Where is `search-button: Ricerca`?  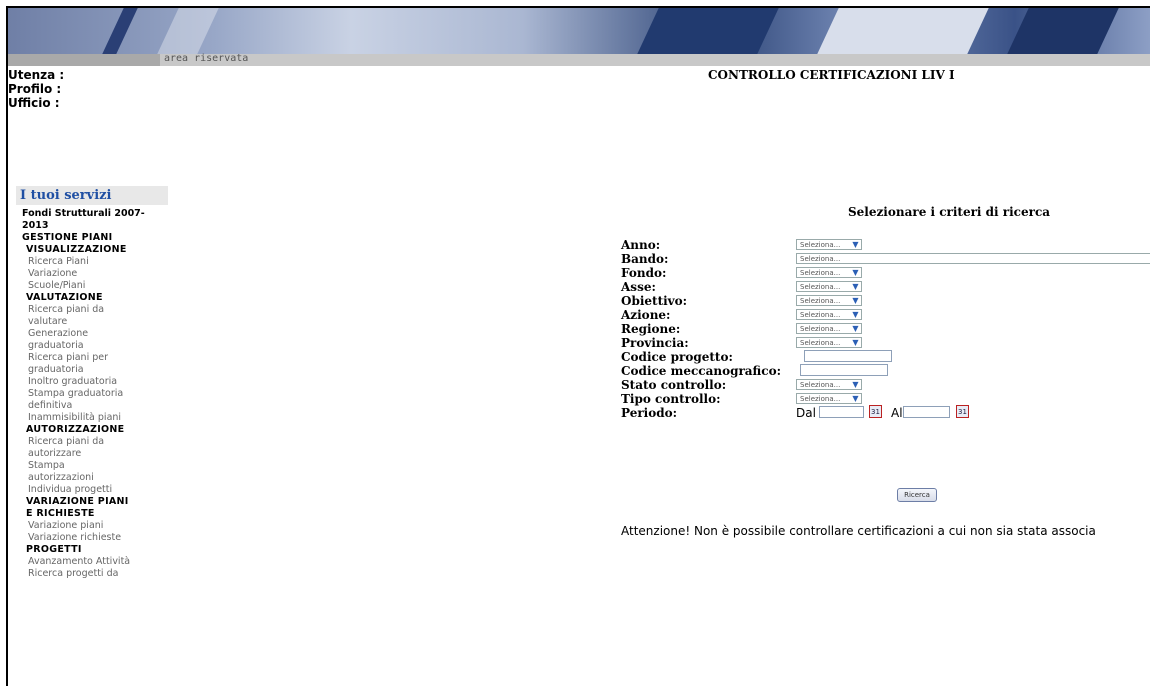
search-button: Ricerca is located at coordinates (917, 495).